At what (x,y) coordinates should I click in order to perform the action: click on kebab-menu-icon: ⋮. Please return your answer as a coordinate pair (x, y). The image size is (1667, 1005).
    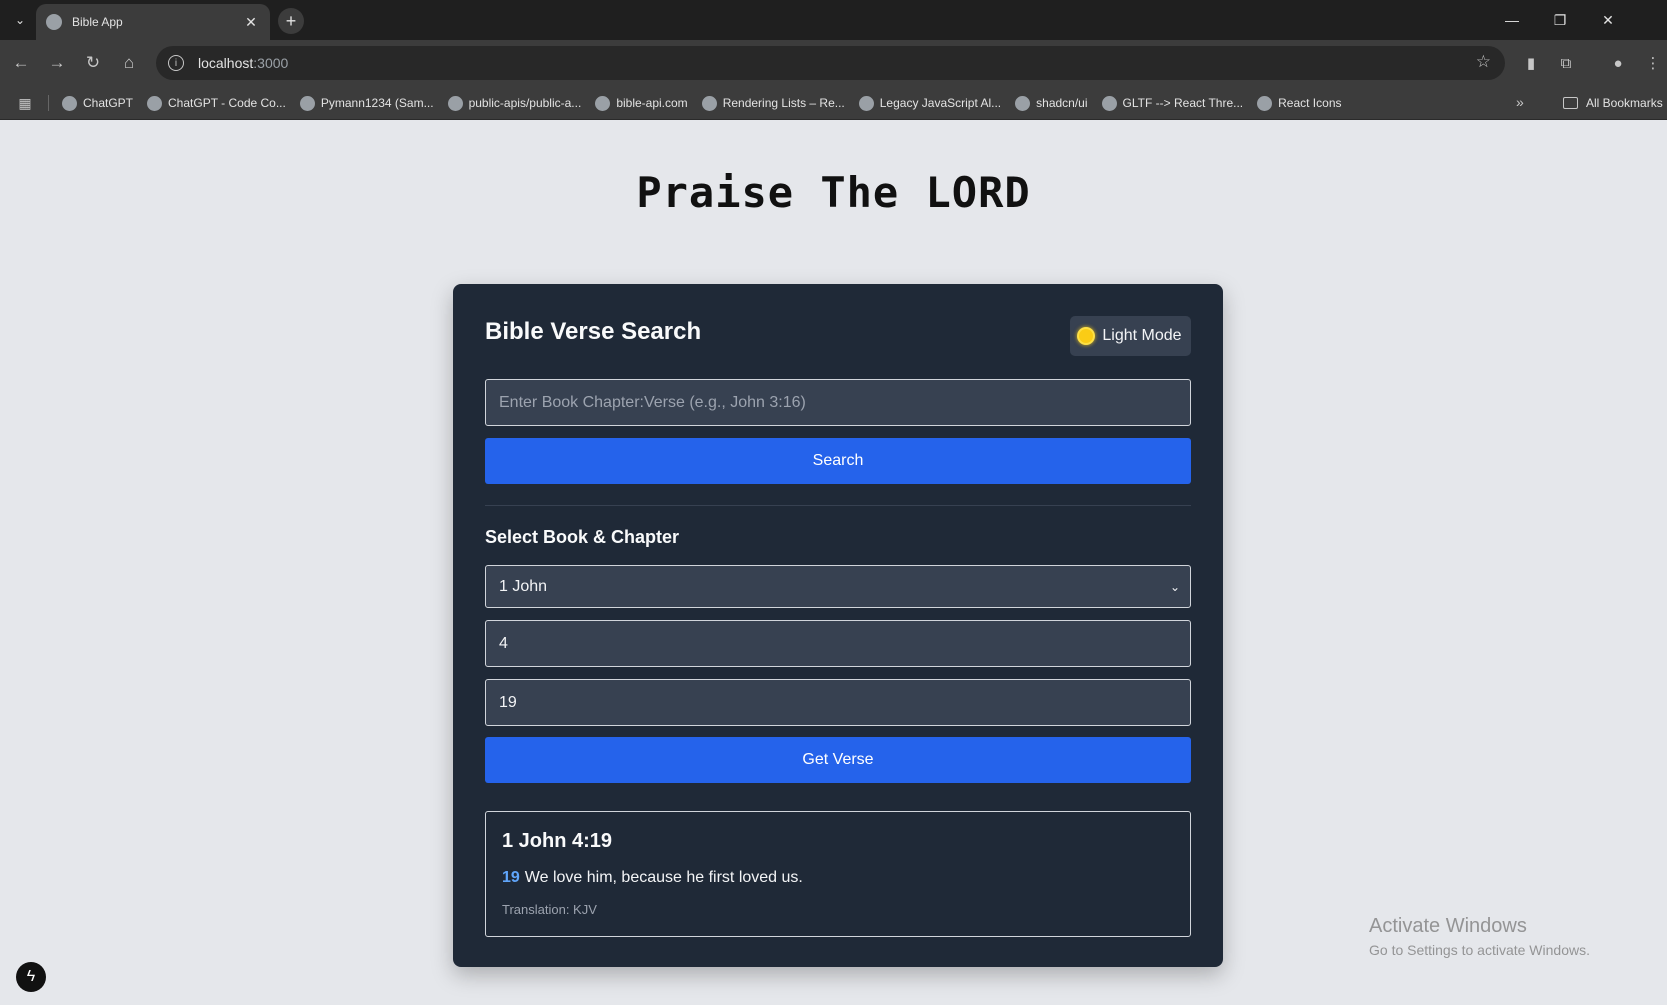
    Looking at the image, I should click on (1653, 63).